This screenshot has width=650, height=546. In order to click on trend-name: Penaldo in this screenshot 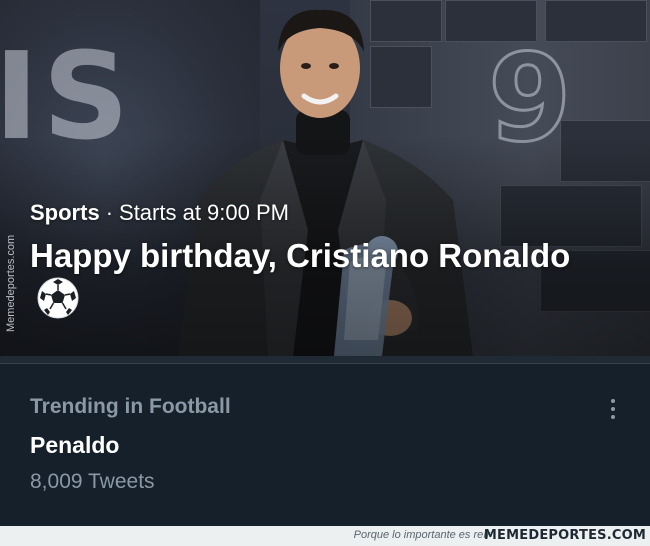, I will do `click(74, 445)`.